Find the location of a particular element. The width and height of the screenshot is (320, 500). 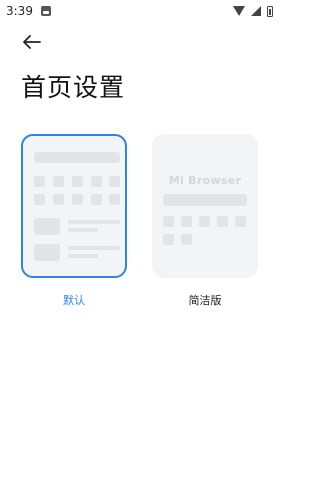

battery-icon is located at coordinates (270, 11).